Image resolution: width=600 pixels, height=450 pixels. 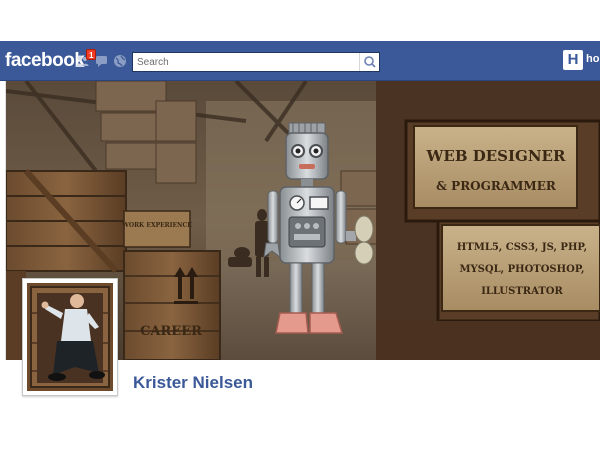 I want to click on small-crate-label: WORK EXPERIENCE, so click(x=156, y=225).